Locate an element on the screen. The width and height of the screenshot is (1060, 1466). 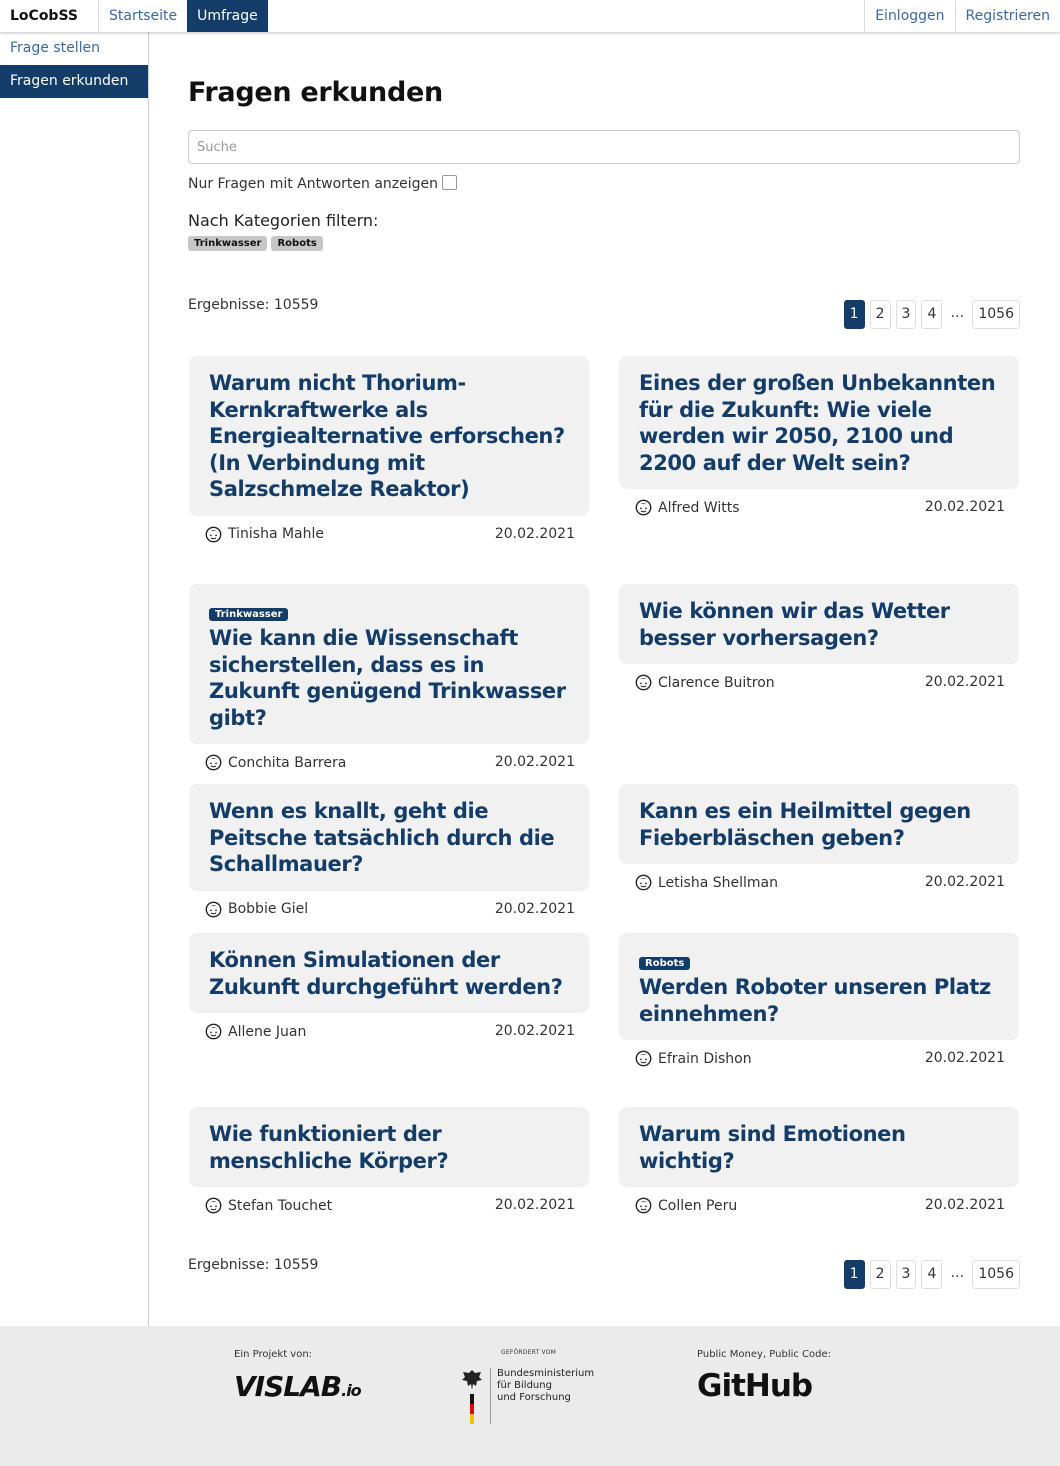
question-author: Bobbie Giel is located at coordinates (256, 909).